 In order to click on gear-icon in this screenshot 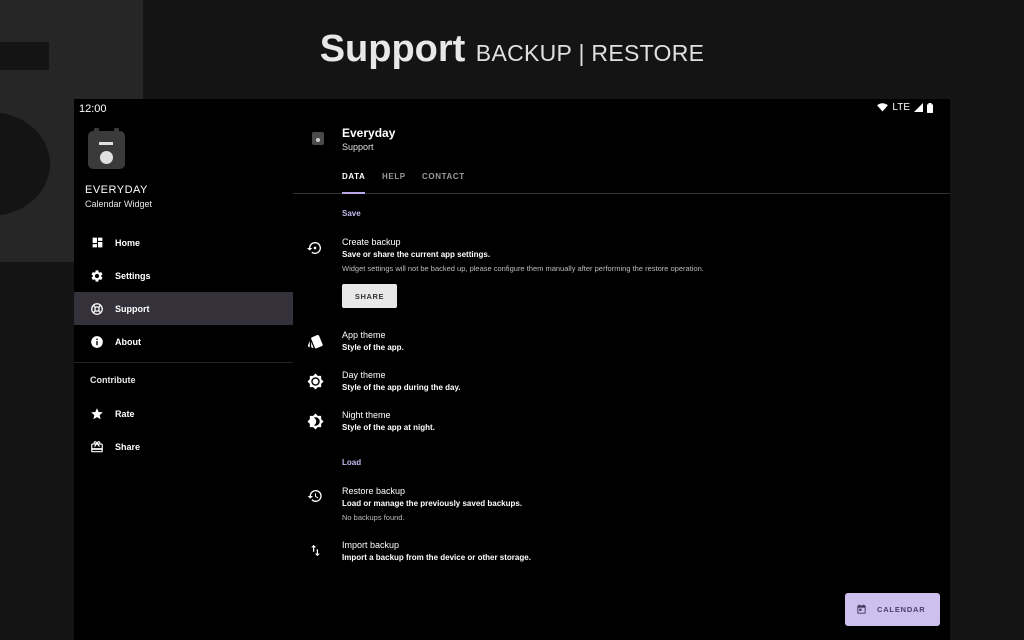, I will do `click(97, 276)`.